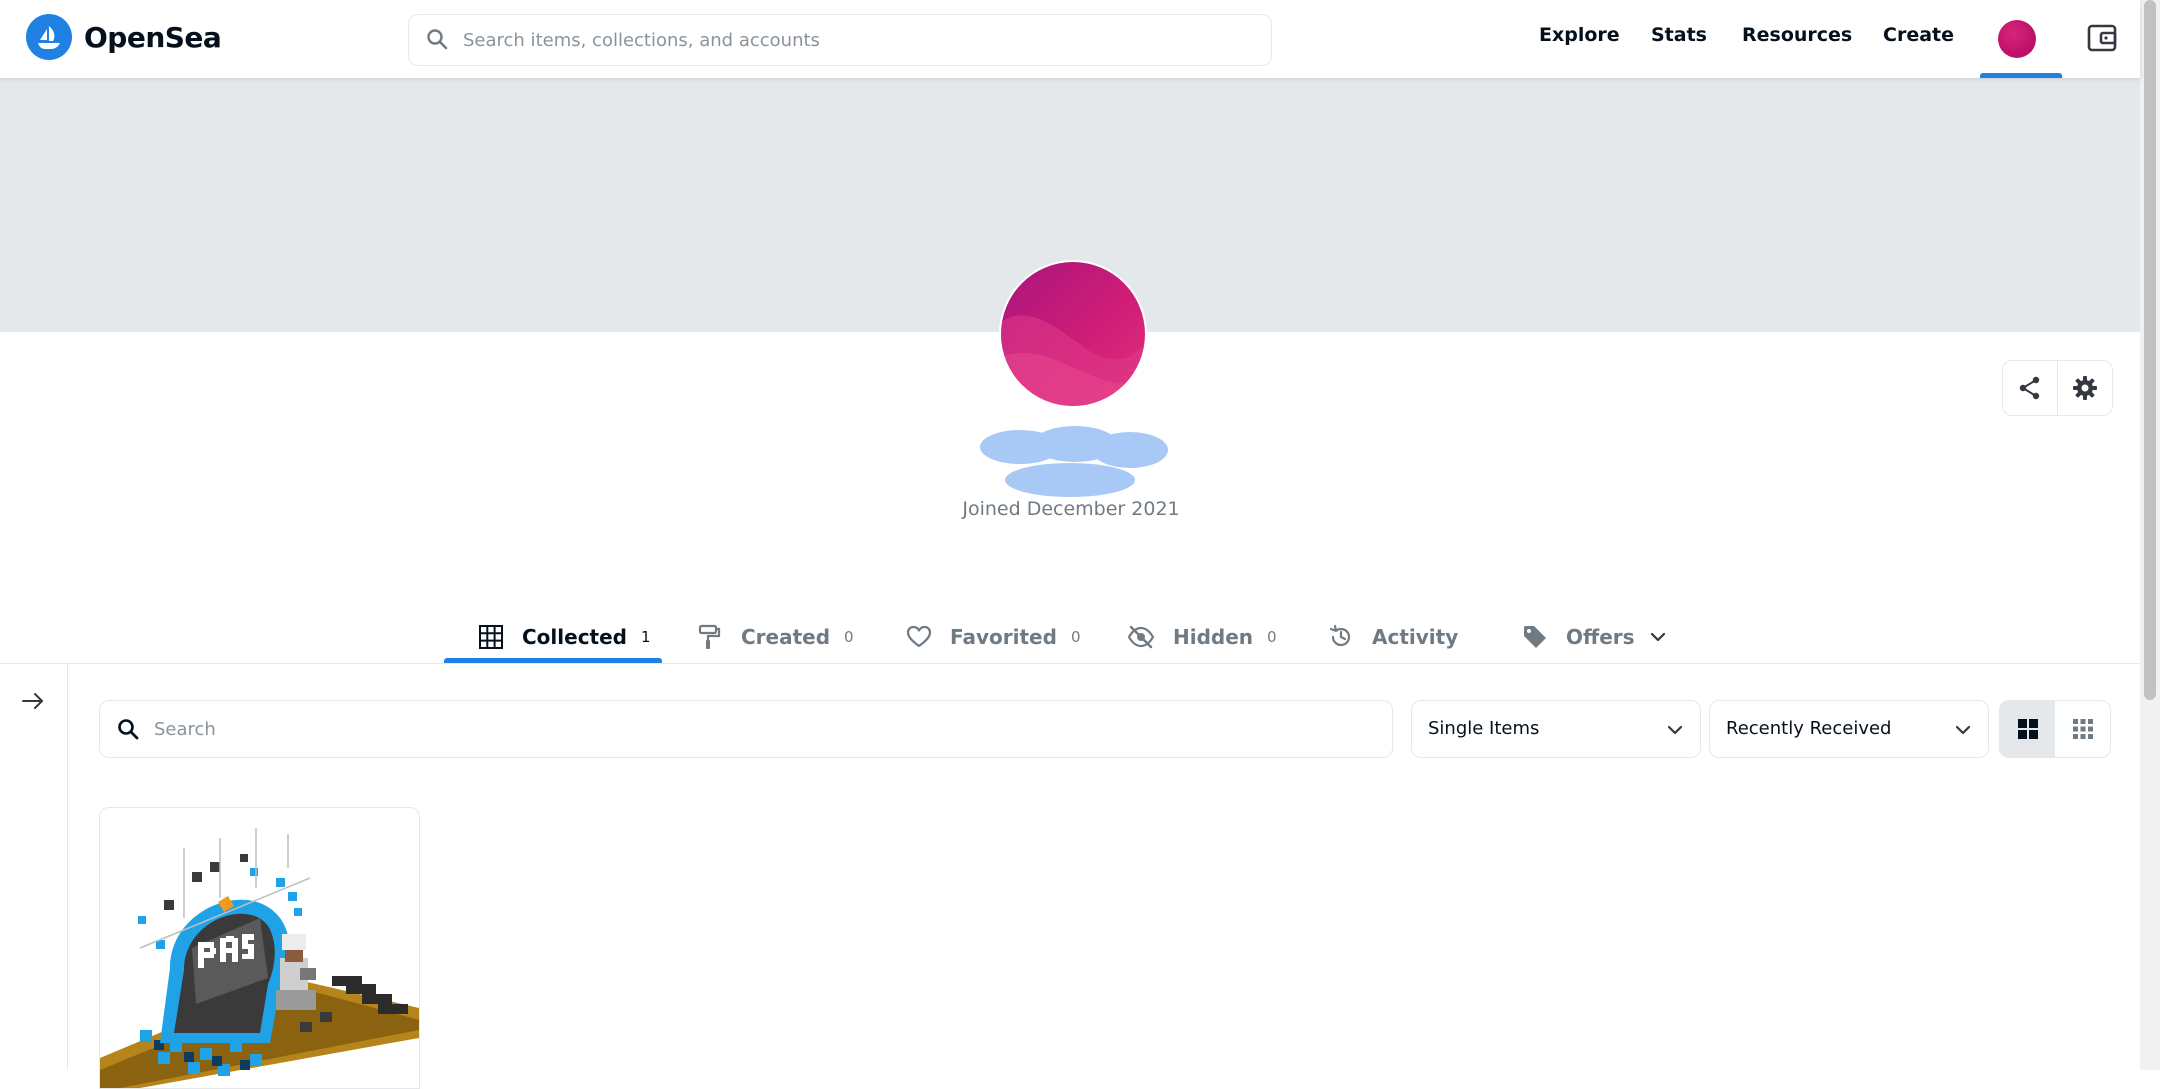 The width and height of the screenshot is (2160, 1089). I want to click on tab-collected-count: 1, so click(646, 637).